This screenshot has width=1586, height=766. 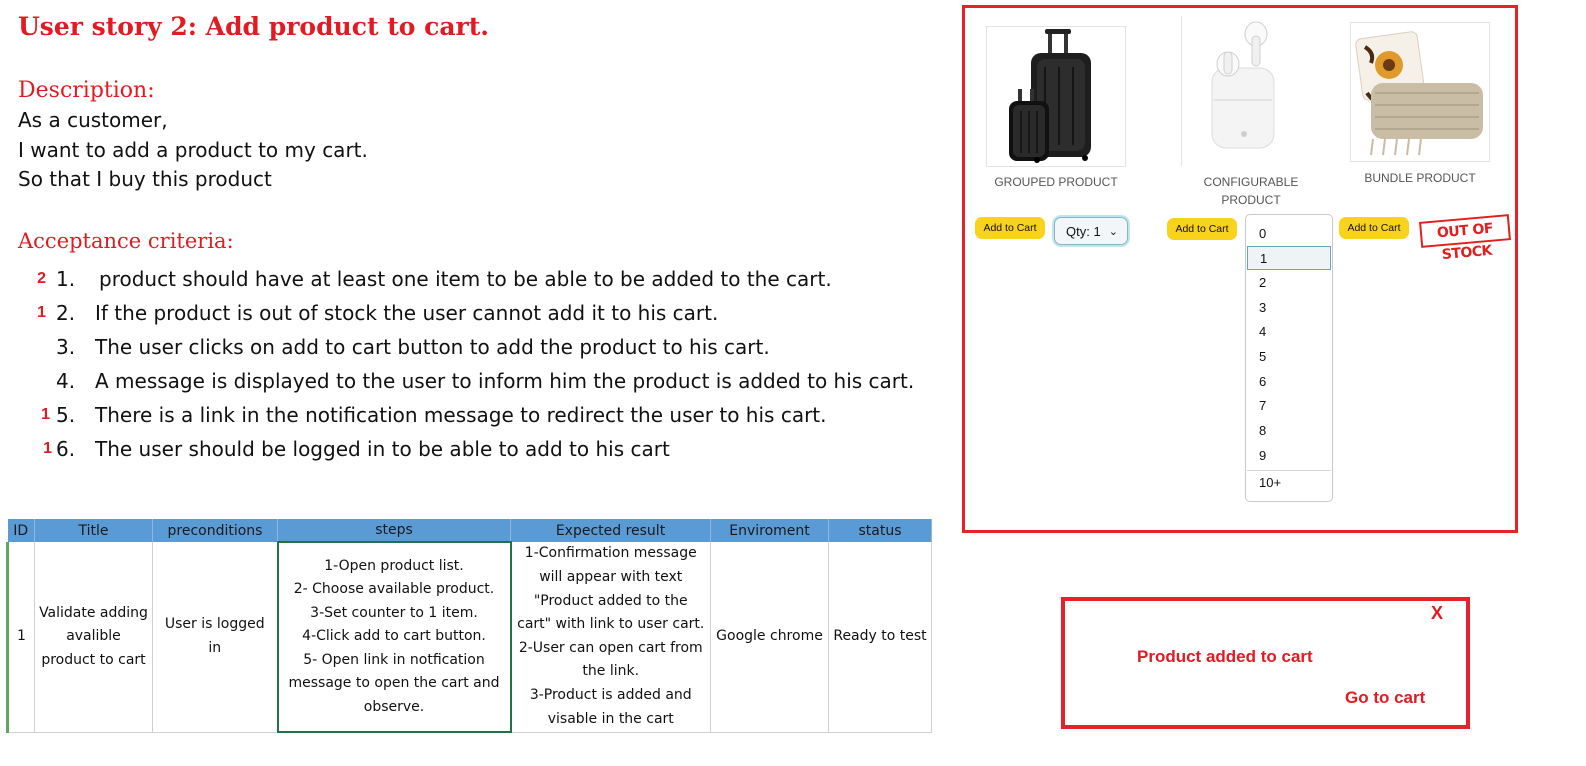 What do you see at coordinates (610, 694) in the screenshot?
I see `cell-text: 3-Product is added and` at bounding box center [610, 694].